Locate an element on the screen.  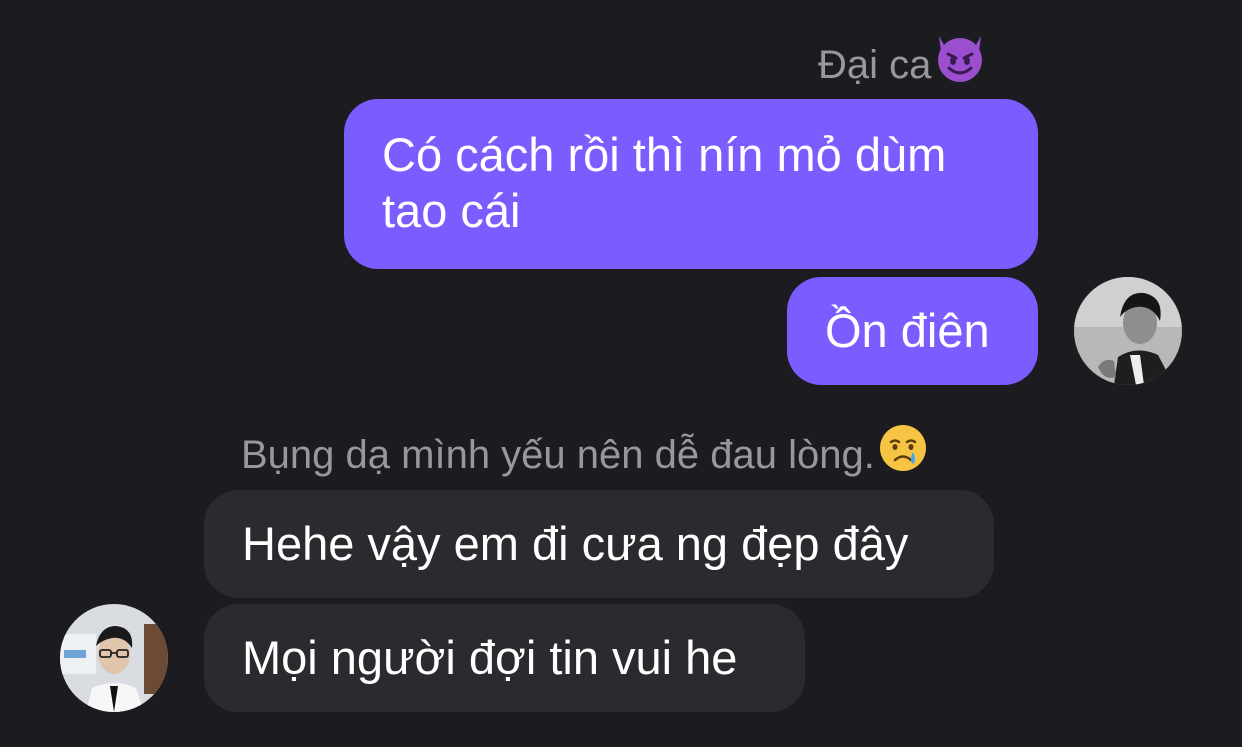
message-text-line: tao cái is located at coordinates (451, 210).